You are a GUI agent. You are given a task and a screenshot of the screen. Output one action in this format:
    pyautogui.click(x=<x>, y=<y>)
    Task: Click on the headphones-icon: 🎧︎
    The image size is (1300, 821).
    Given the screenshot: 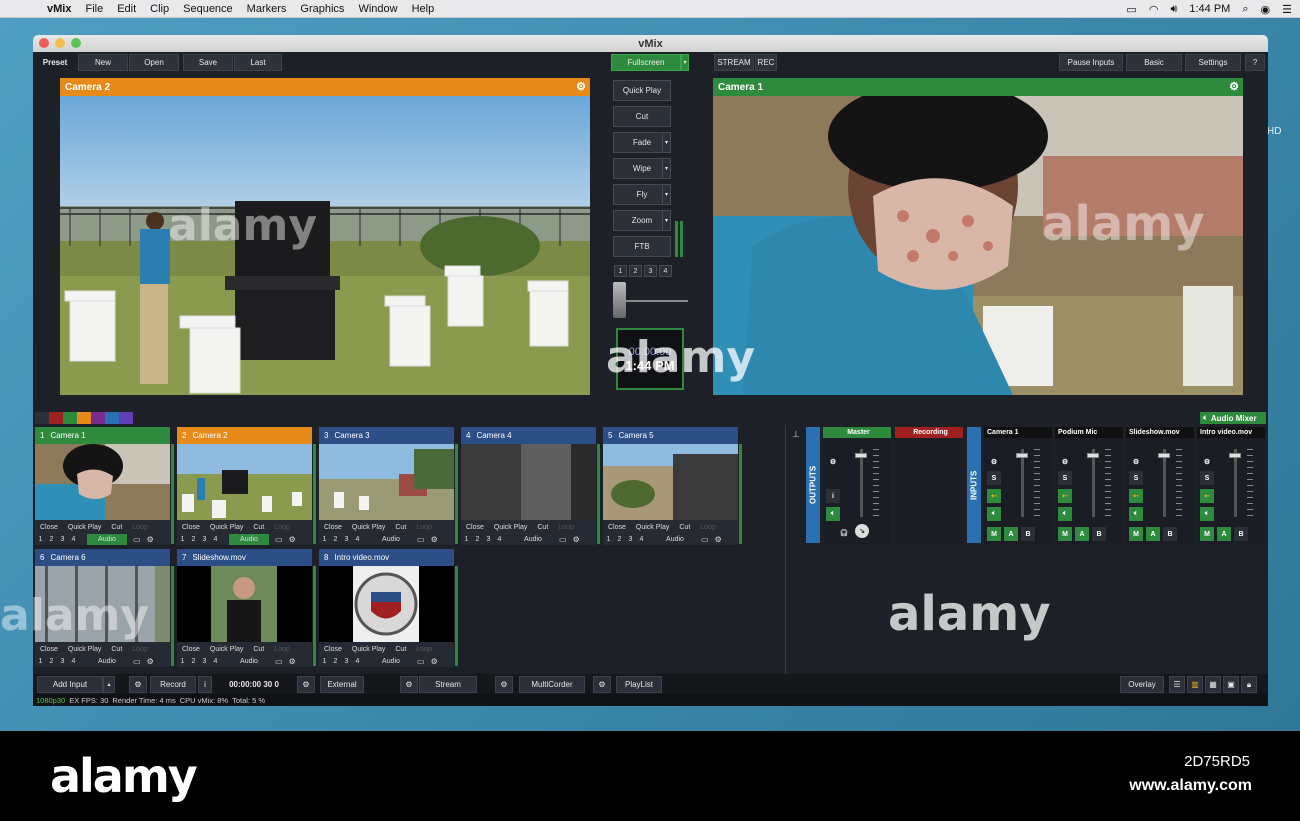 What is the action you would take?
    pyautogui.click(x=844, y=533)
    